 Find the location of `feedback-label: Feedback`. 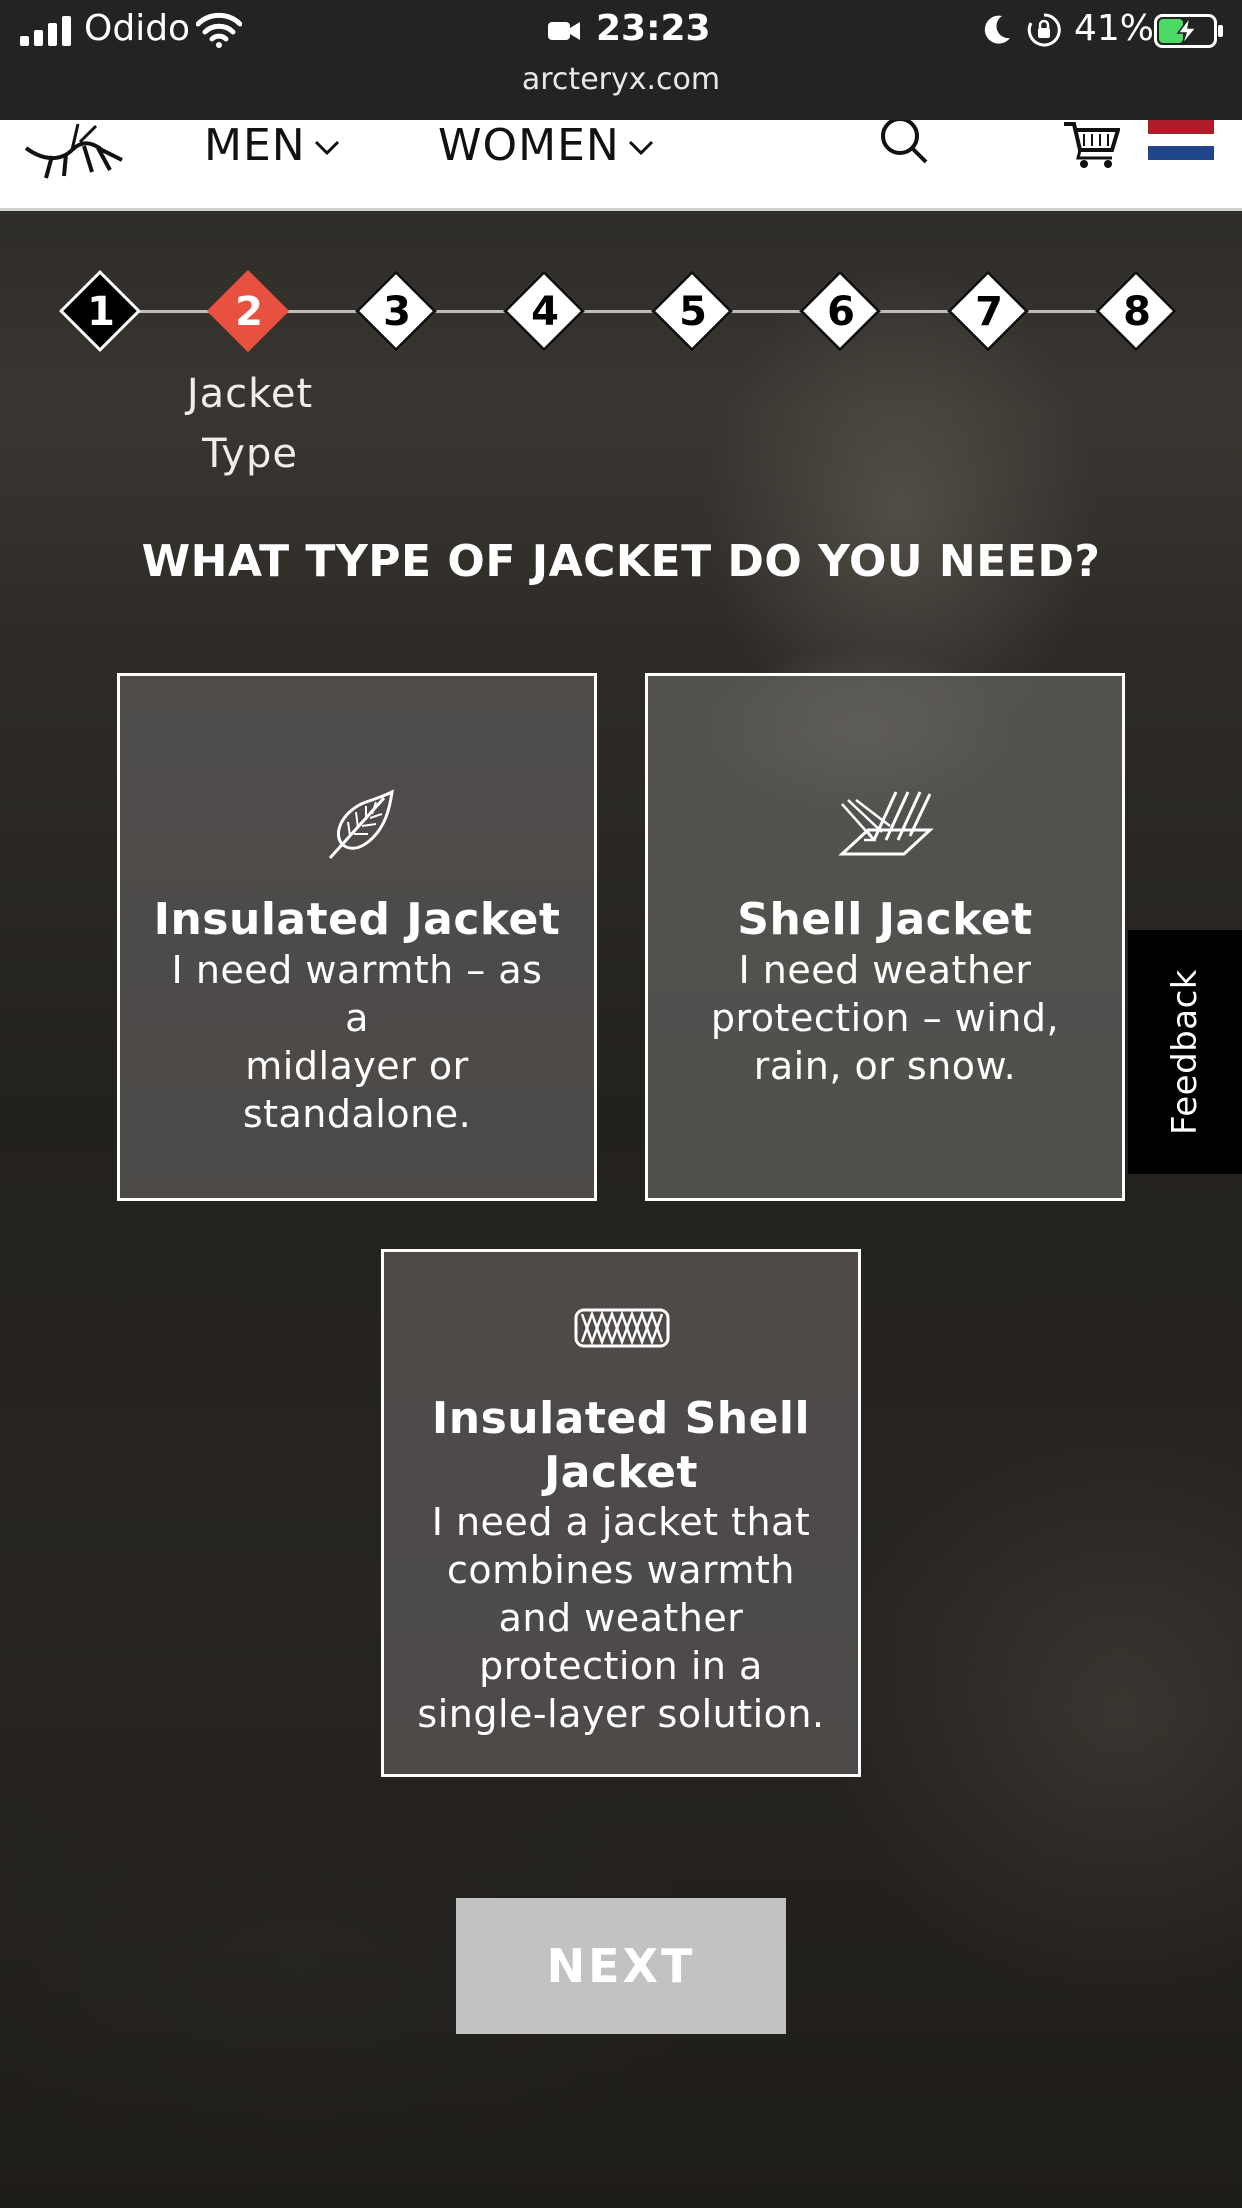

feedback-label: Feedback is located at coordinates (1185, 1052).